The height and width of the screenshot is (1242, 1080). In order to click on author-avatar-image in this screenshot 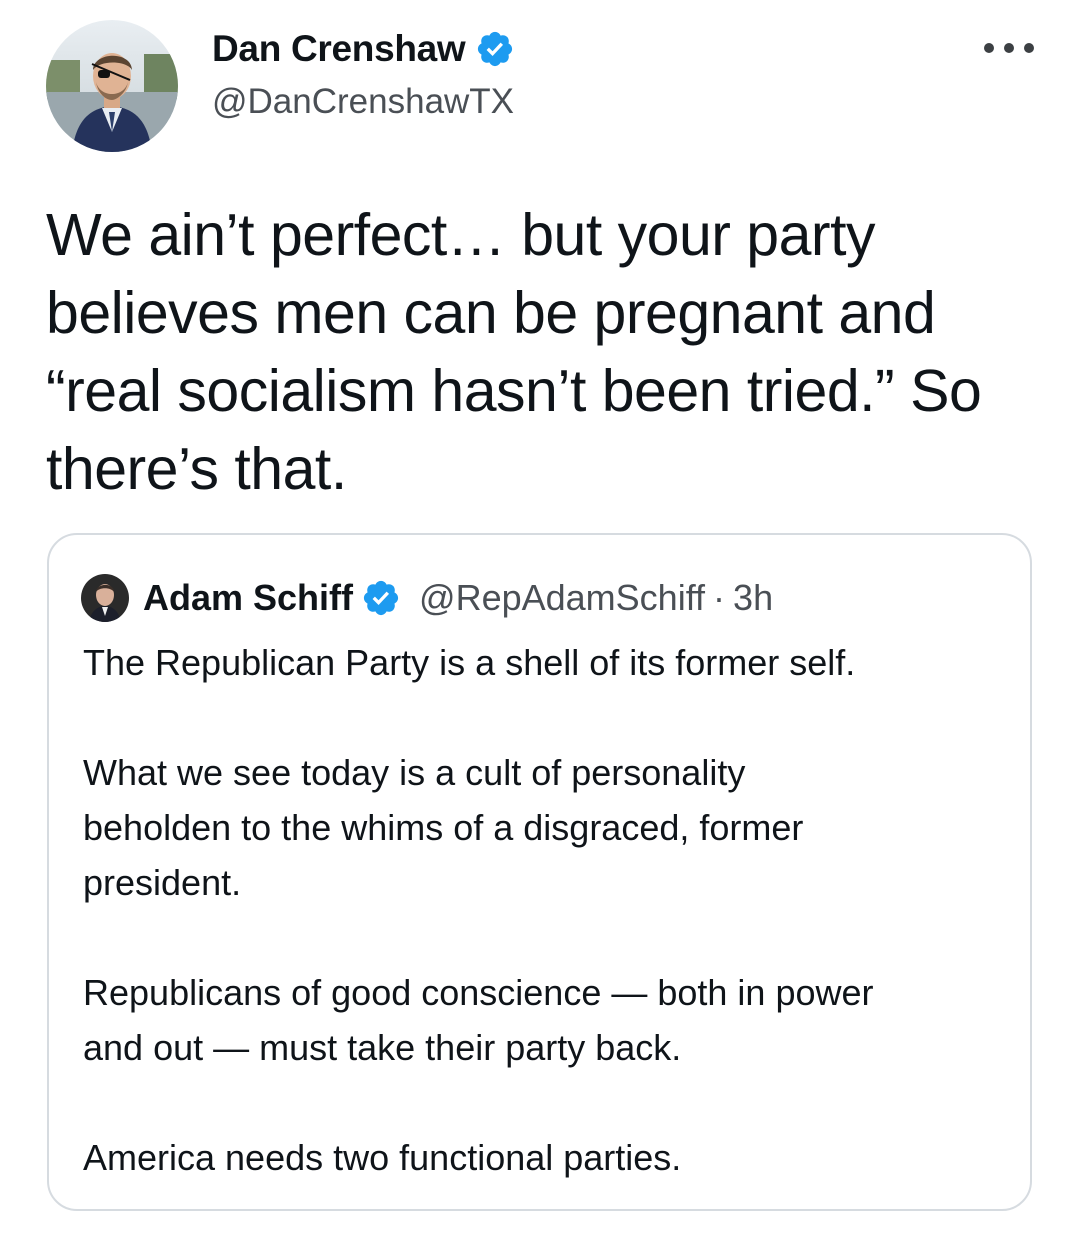, I will do `click(112, 86)`.